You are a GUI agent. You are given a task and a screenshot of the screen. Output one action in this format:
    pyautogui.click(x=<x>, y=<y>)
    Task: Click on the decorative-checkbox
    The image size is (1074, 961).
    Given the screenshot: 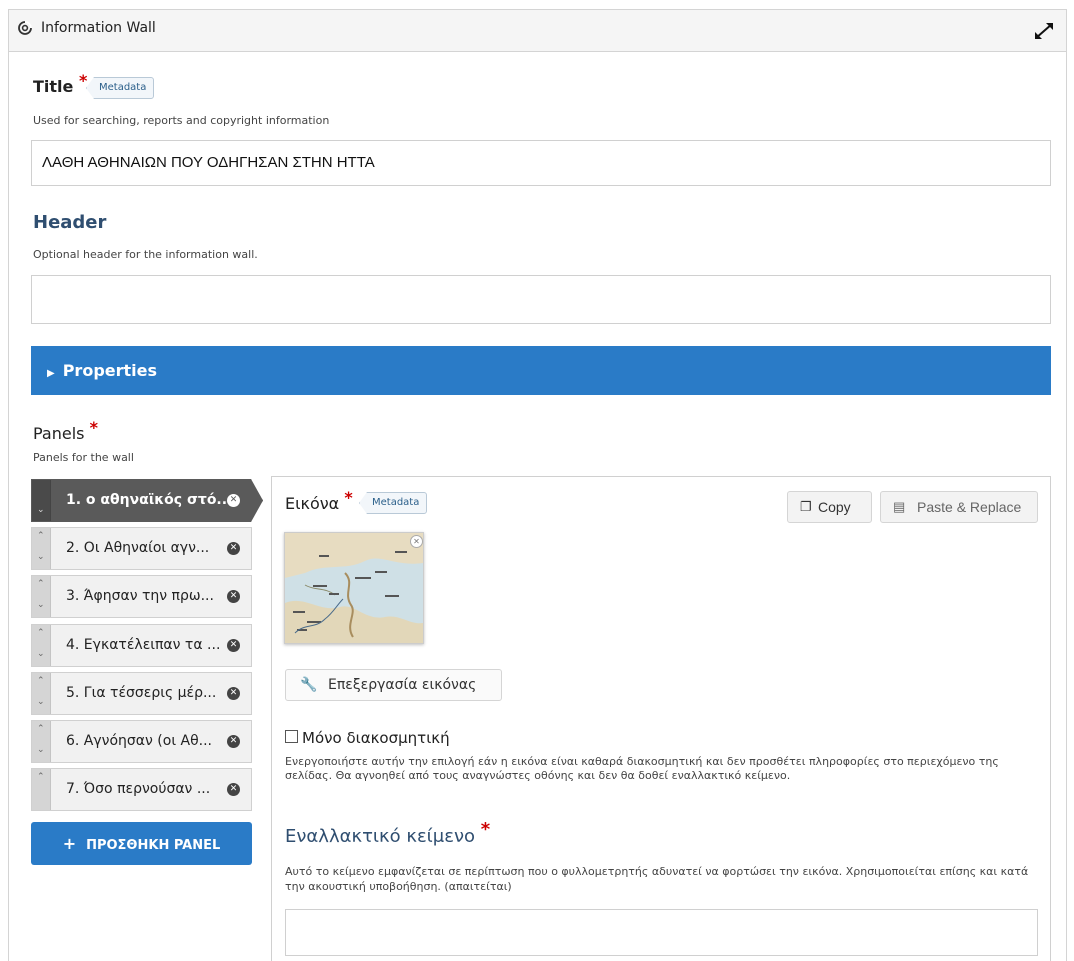 What is the action you would take?
    pyautogui.click(x=291, y=736)
    